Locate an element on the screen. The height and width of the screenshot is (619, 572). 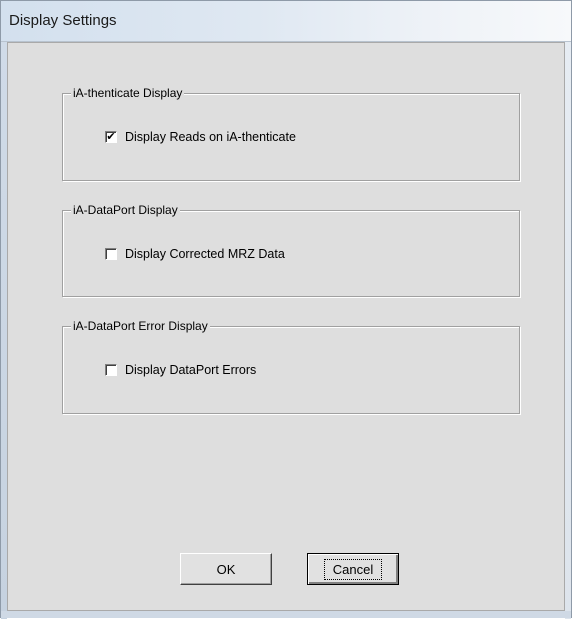
checkbox-display-reads: ✔ Display Reads on iA-thenticate is located at coordinates (200, 137).